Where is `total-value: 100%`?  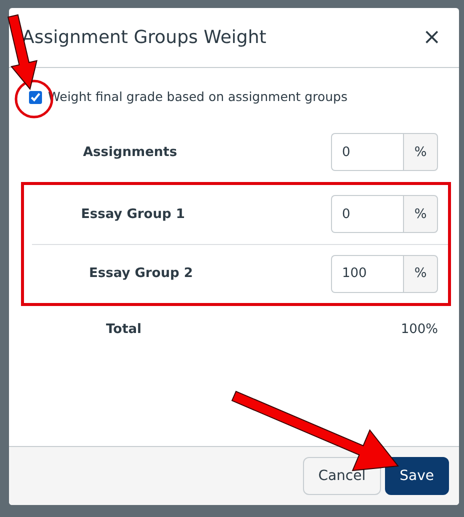 total-value: 100% is located at coordinates (419, 330).